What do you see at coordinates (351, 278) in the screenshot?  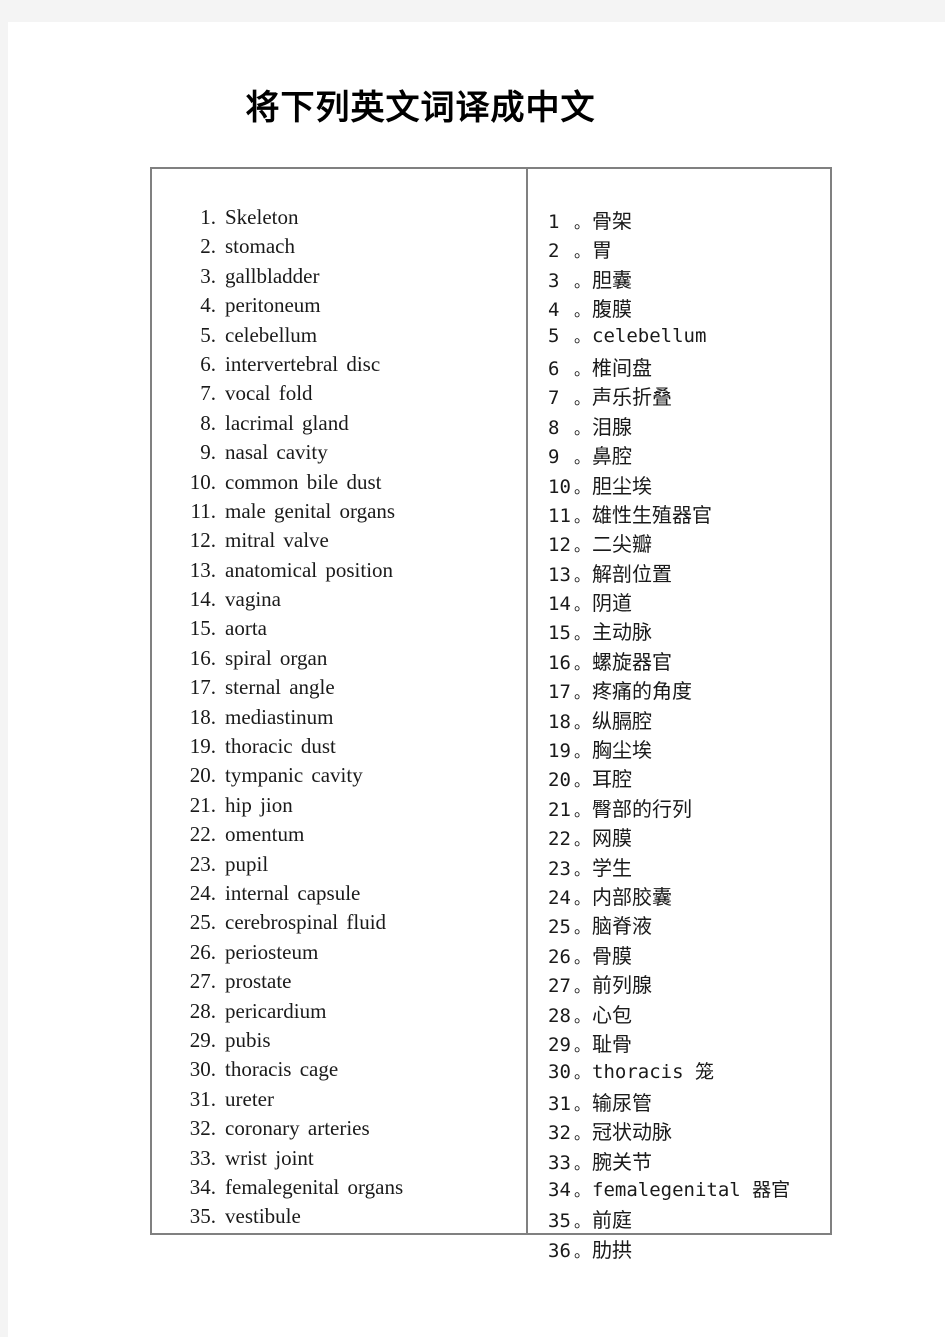 I see `english-term-row: 3. gallbladder` at bounding box center [351, 278].